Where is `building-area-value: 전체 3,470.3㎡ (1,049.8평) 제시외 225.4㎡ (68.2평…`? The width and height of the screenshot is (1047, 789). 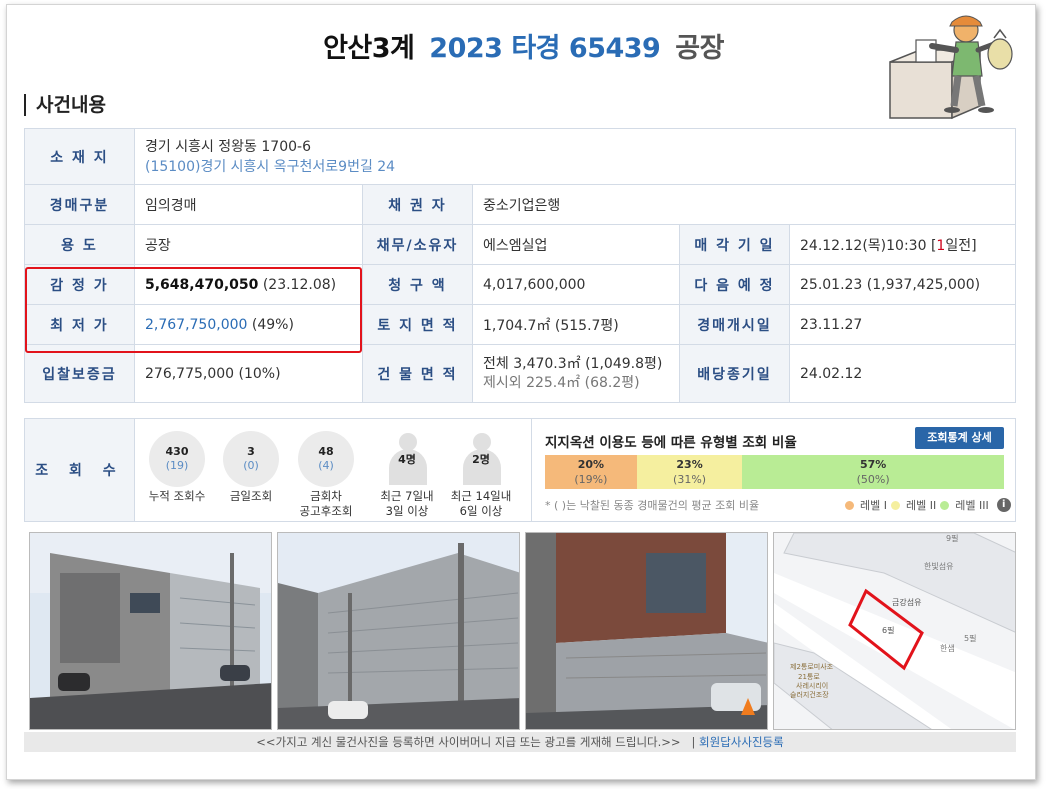 building-area-value: 전체 3,470.3㎡ (1,049.8평) 제시외 225.4㎡ (68.2평… is located at coordinates (576, 373).